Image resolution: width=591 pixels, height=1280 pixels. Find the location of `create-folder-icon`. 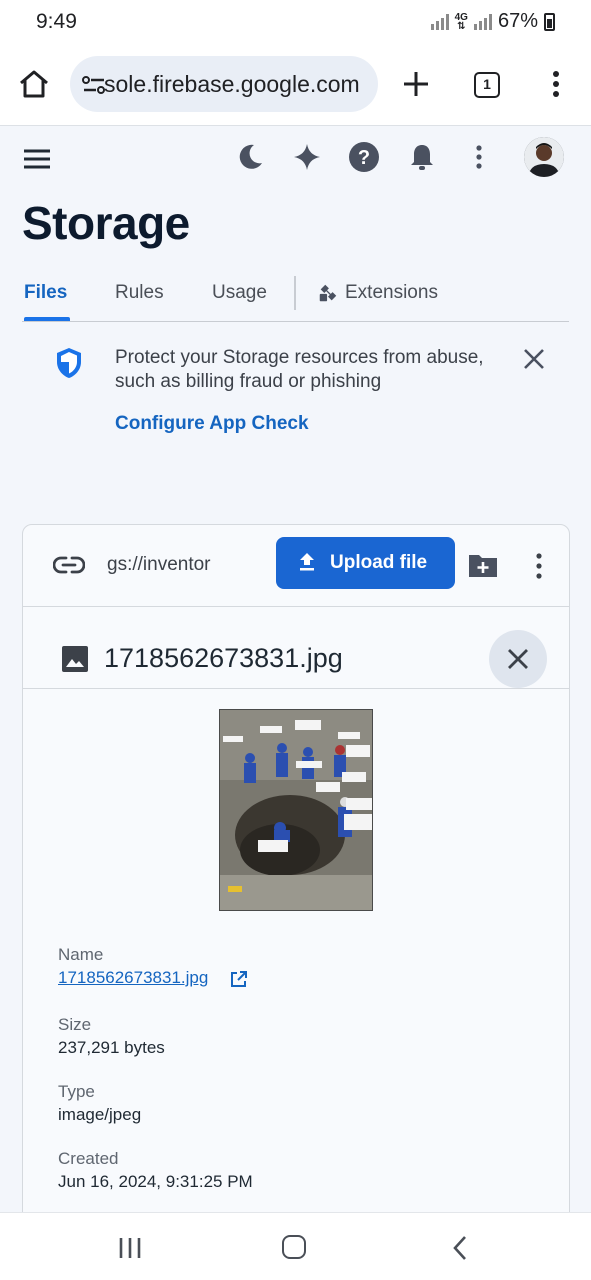

create-folder-icon is located at coordinates (483, 566).